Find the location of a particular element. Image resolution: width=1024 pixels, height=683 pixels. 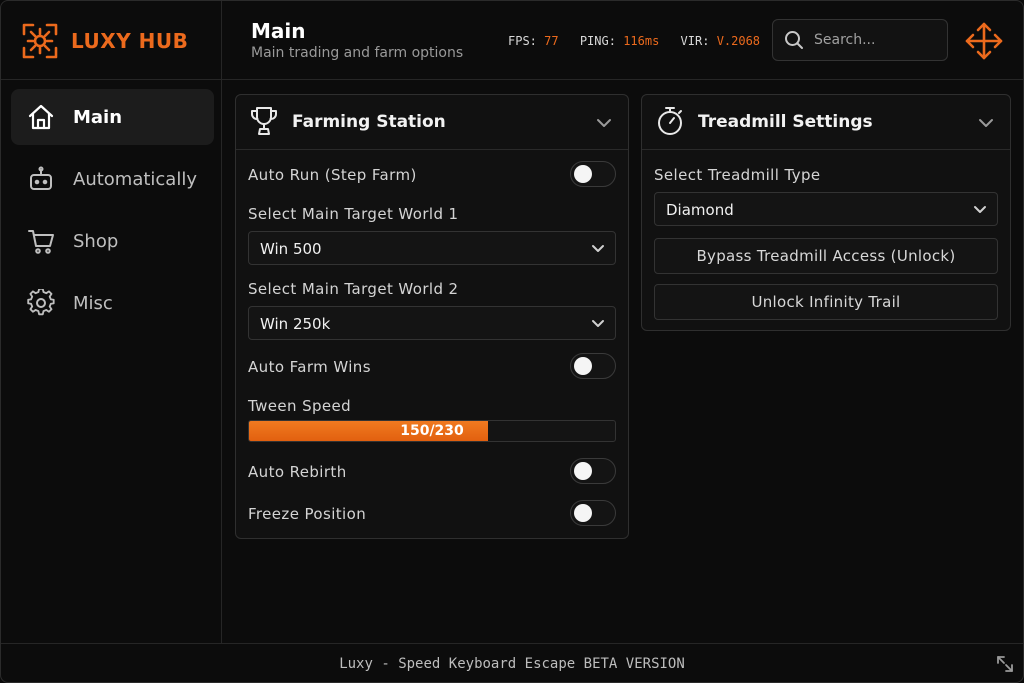

sidebar-item-misc: Misc is located at coordinates (112, 303).